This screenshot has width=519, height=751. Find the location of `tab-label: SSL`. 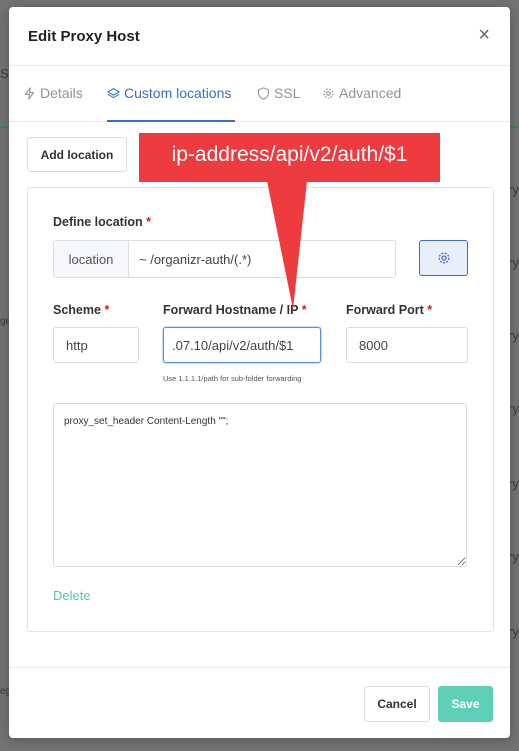

tab-label: SSL is located at coordinates (287, 93).